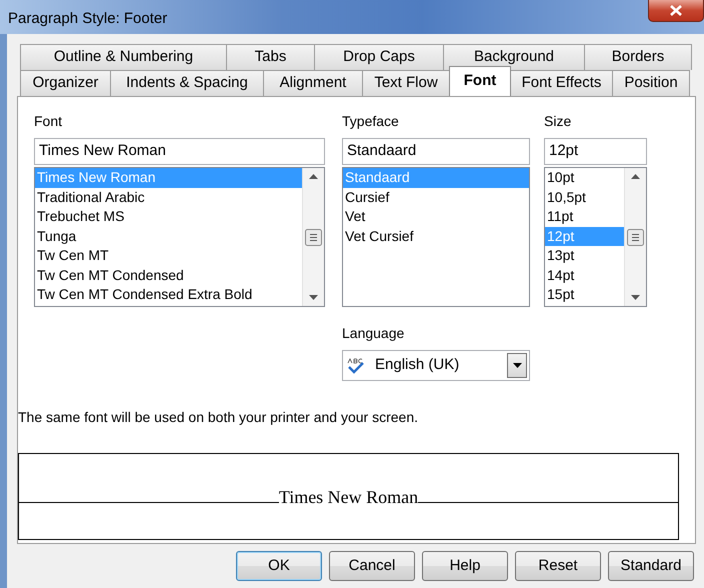  What do you see at coordinates (436, 197) in the screenshot?
I see `list-item: Cursief` at bounding box center [436, 197].